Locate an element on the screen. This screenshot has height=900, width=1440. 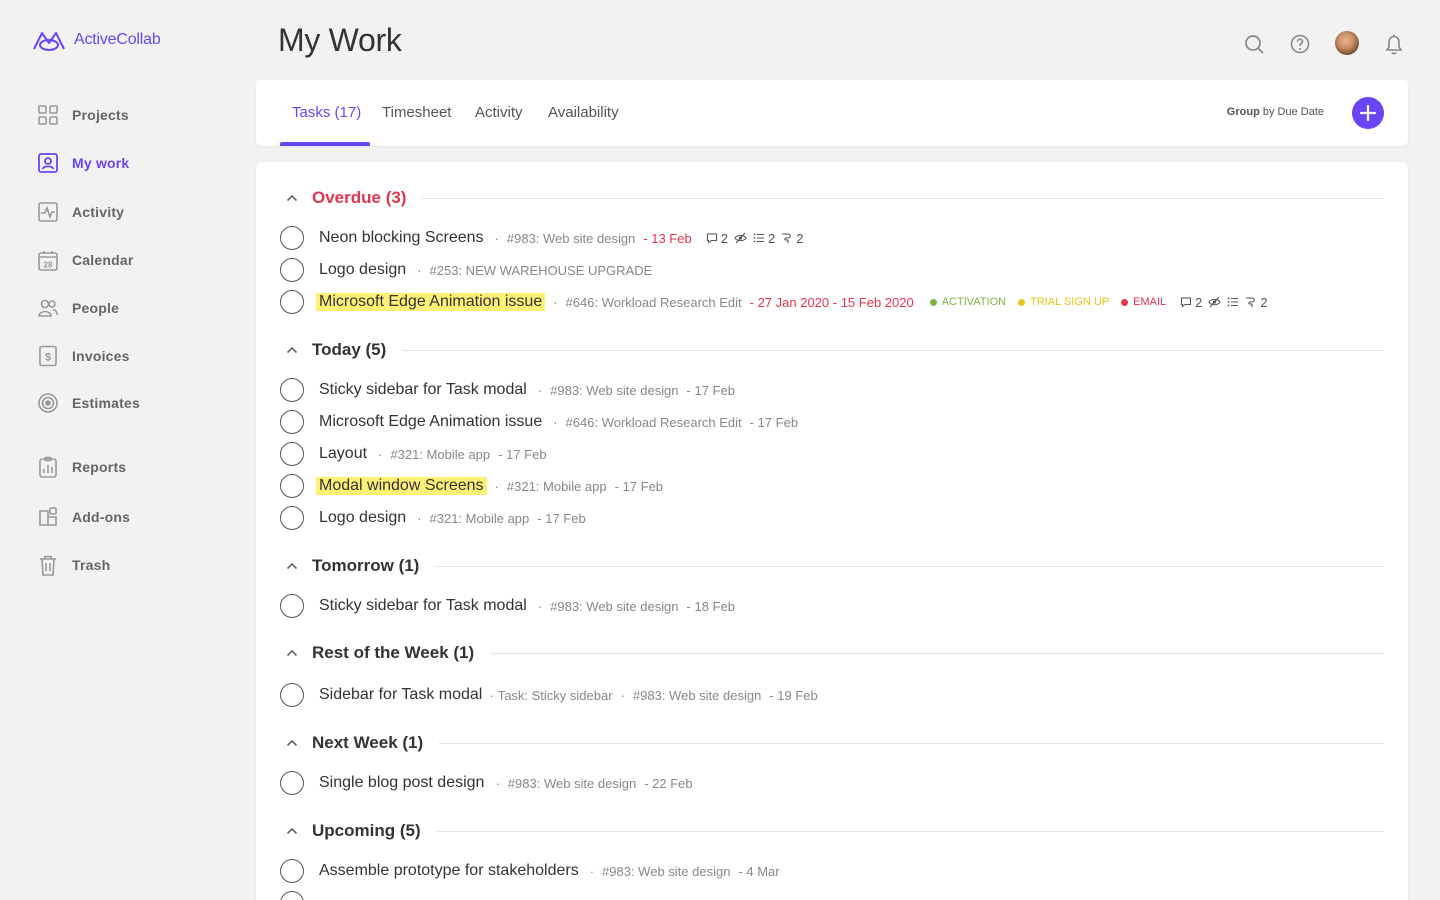
sidebar-item-add-ons: Add-ons is located at coordinates (83, 517).